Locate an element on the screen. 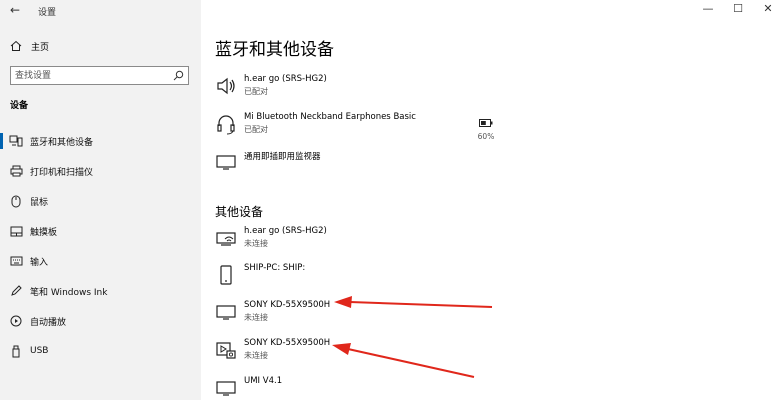 Image resolution: width=783 pixels, height=404 pixels. section-title-other-devices: 其他设备 is located at coordinates (239, 212).